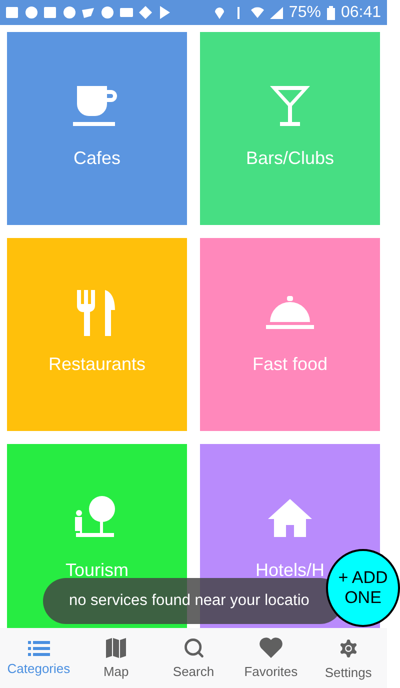 The height and width of the screenshot is (688, 400). I want to click on nav-tab: Search, so click(193, 658).